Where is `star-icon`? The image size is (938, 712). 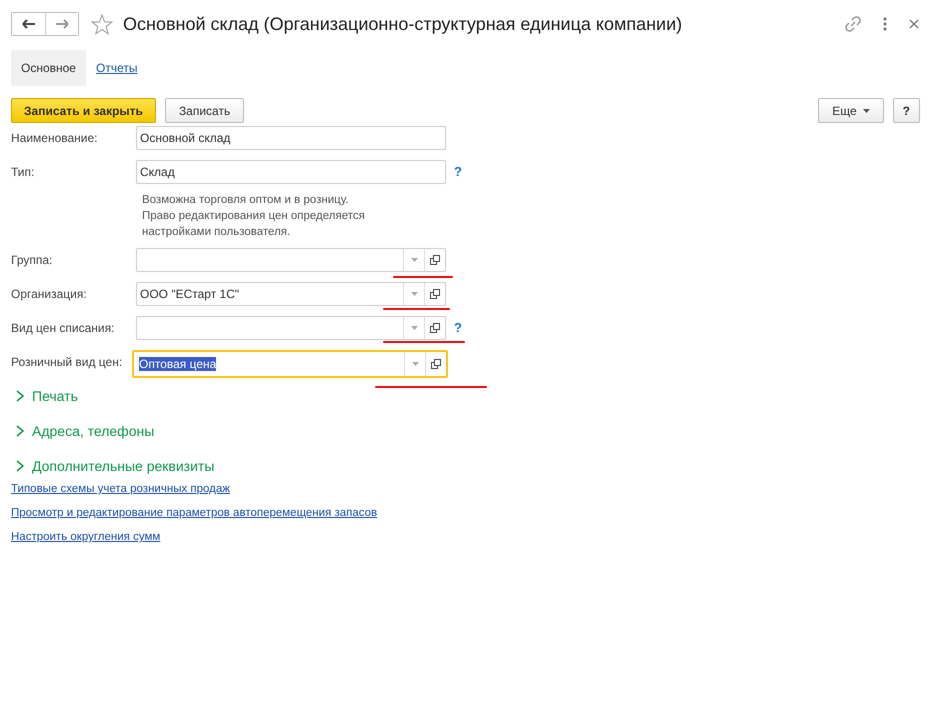
star-icon is located at coordinates (102, 24).